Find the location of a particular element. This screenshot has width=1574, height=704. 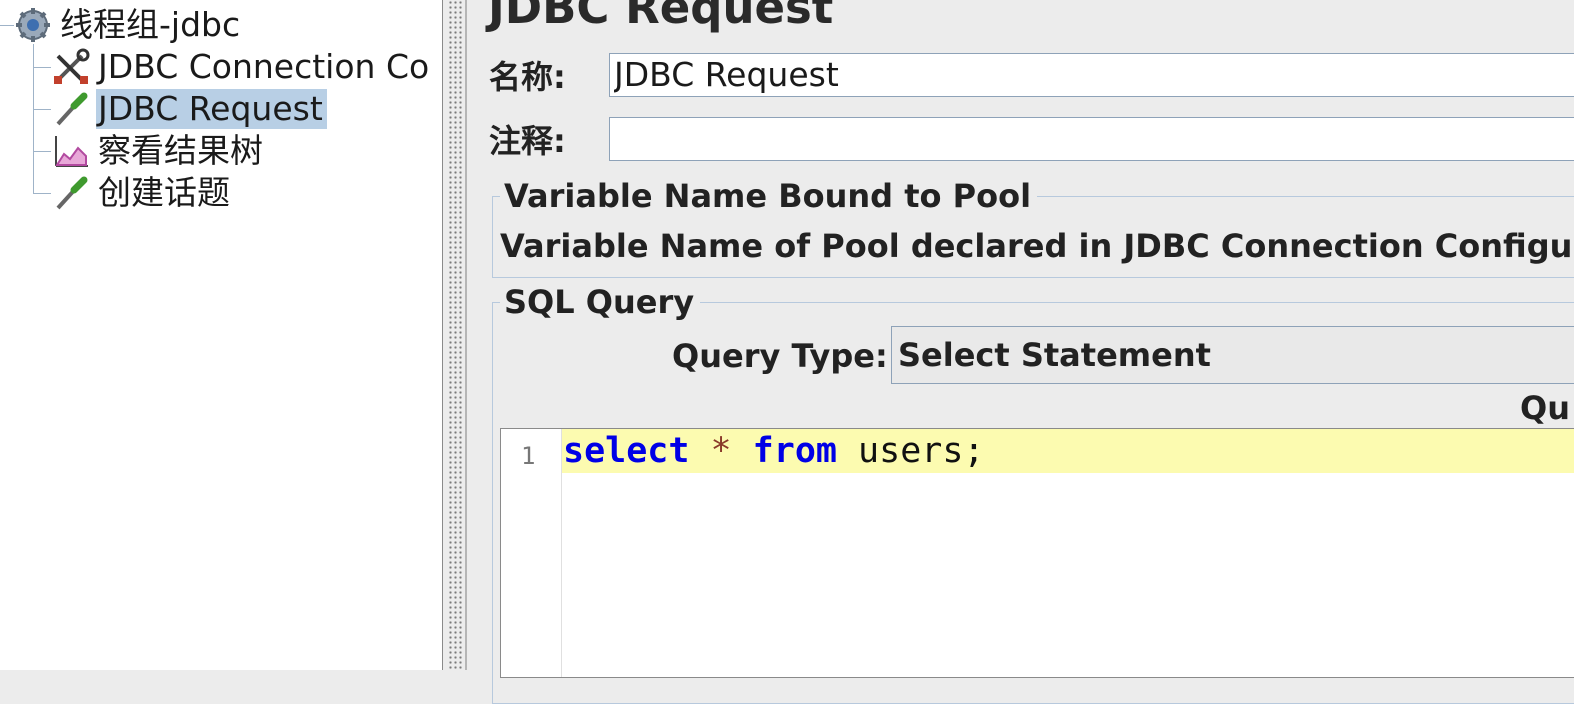

line-number-gutter: 1 is located at coordinates (531, 553).